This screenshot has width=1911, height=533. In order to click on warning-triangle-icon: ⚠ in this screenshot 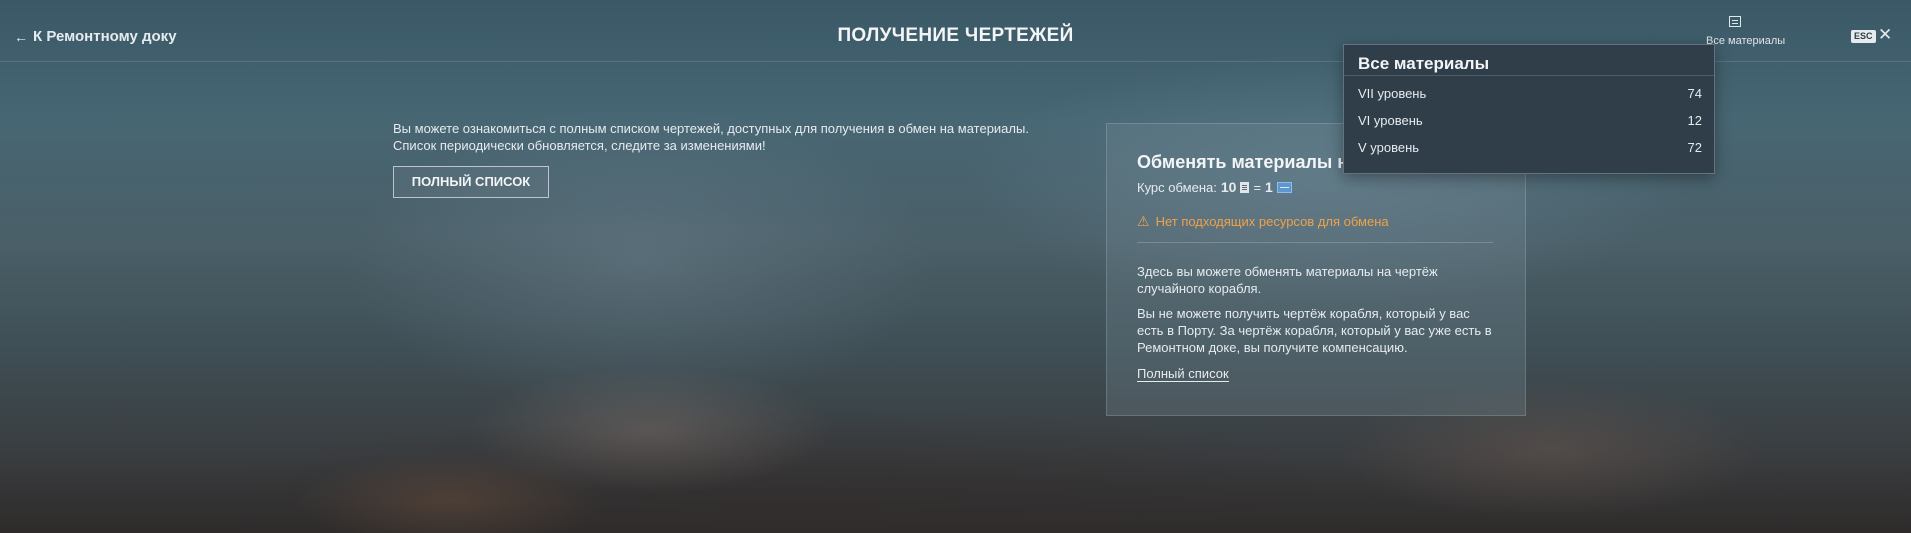, I will do `click(1143, 221)`.